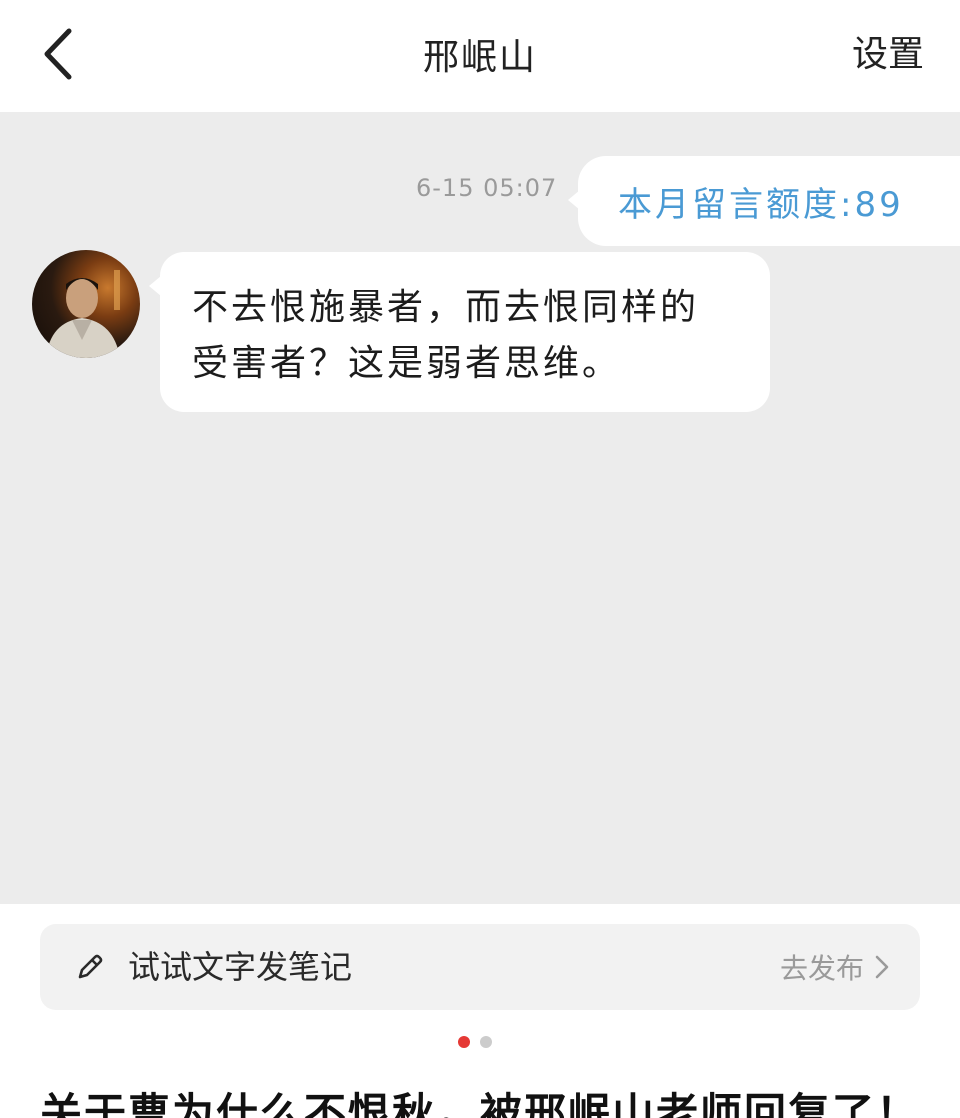 This screenshot has width=960, height=1118. I want to click on chevron-right-icon, so click(882, 967).